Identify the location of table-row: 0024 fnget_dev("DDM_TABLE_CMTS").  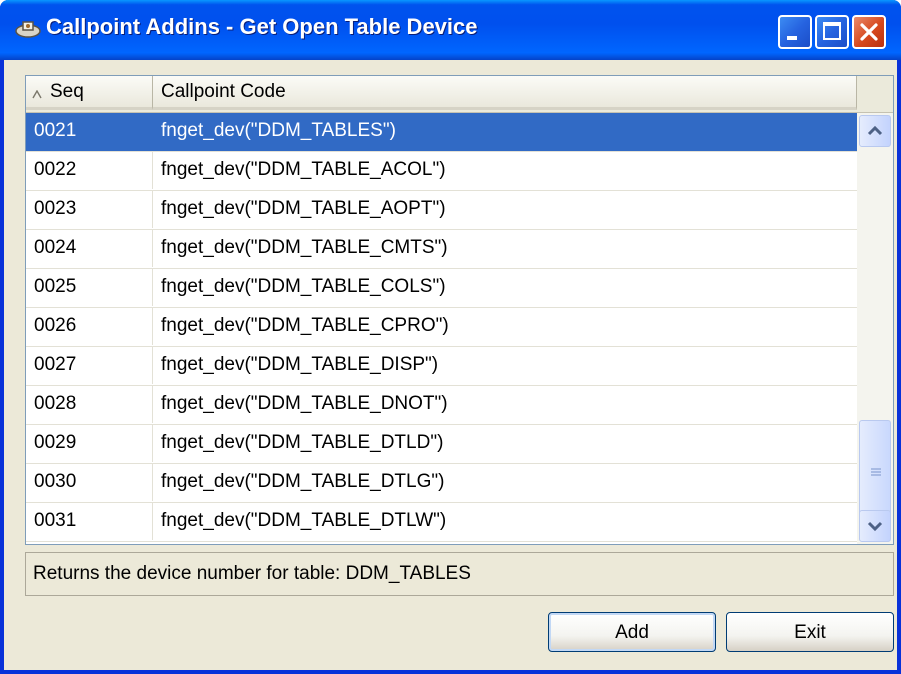
(441, 249).